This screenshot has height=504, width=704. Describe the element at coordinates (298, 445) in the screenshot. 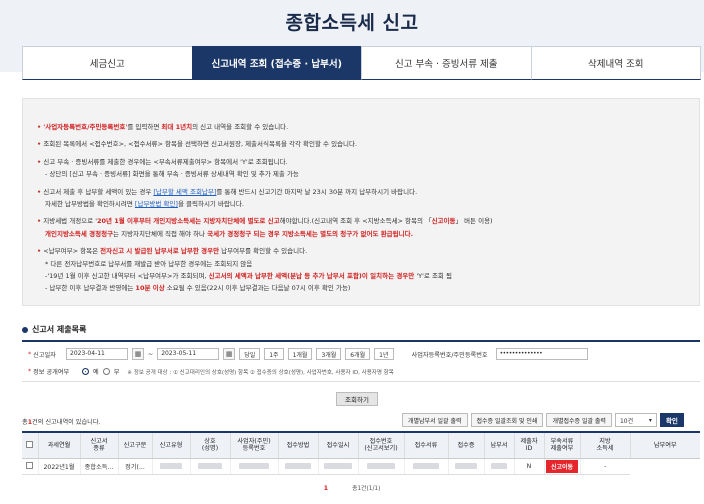

I see `column-header: 접수방법` at that location.